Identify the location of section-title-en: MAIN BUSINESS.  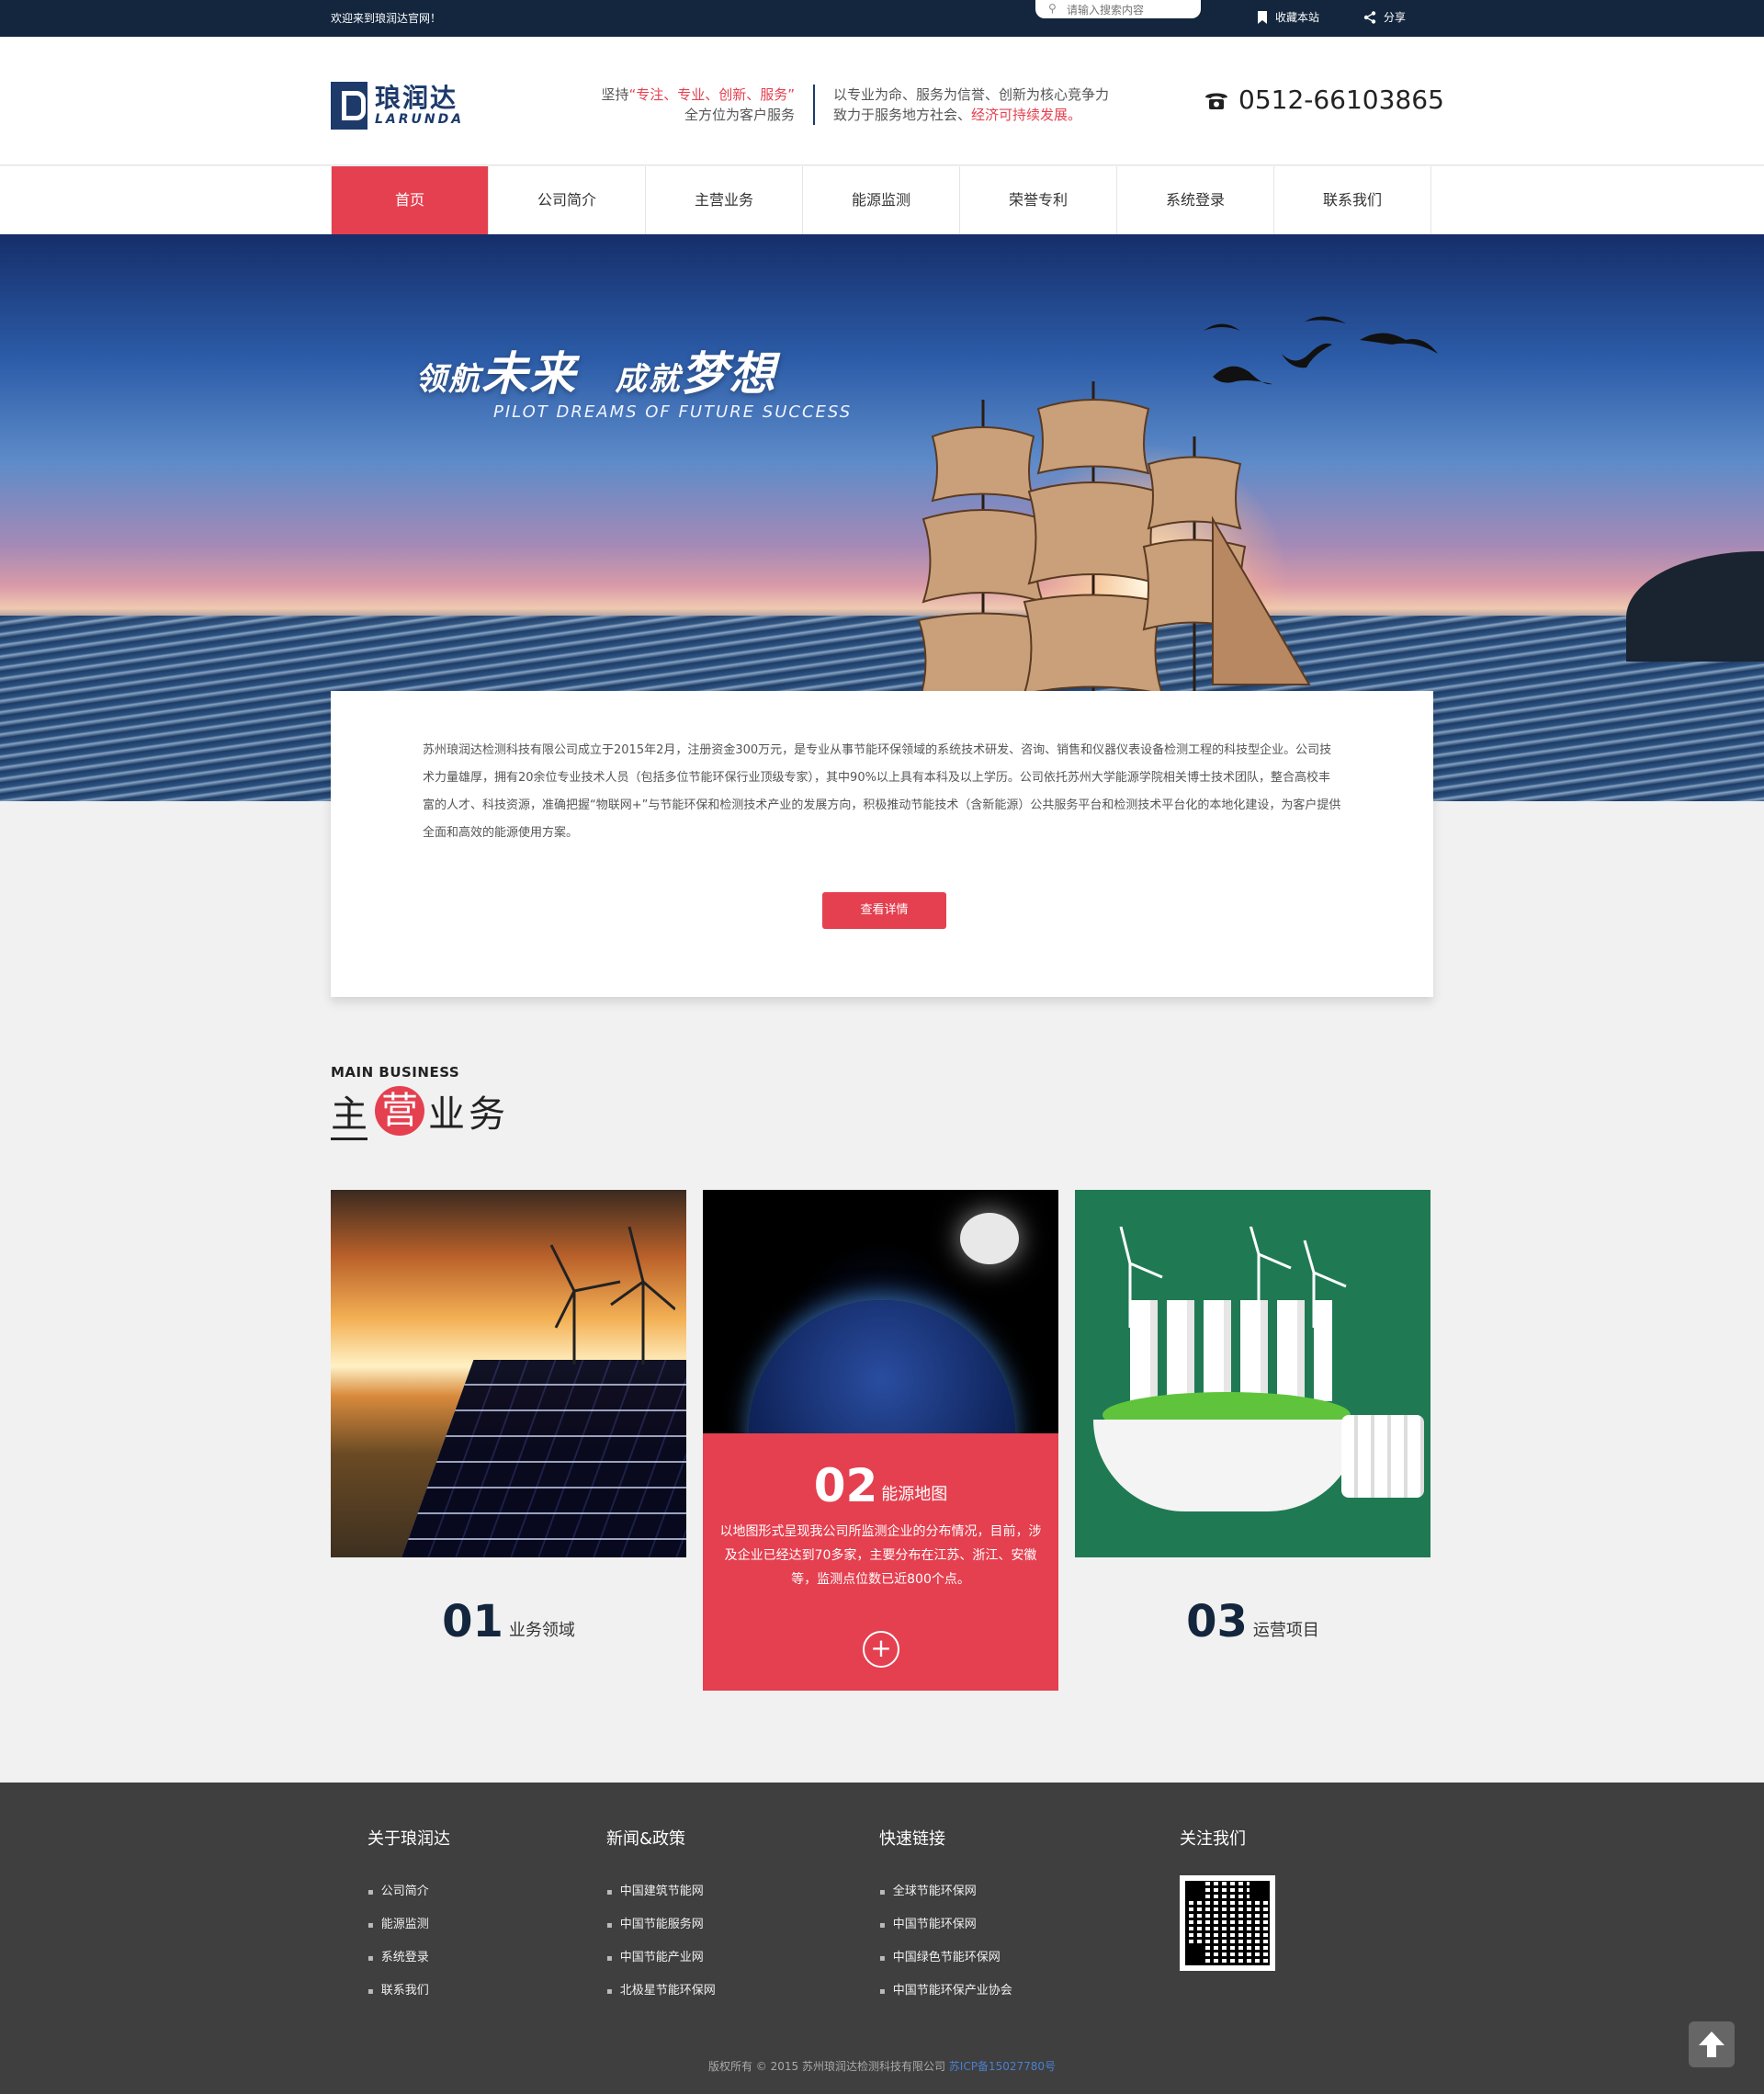
(396, 1073).